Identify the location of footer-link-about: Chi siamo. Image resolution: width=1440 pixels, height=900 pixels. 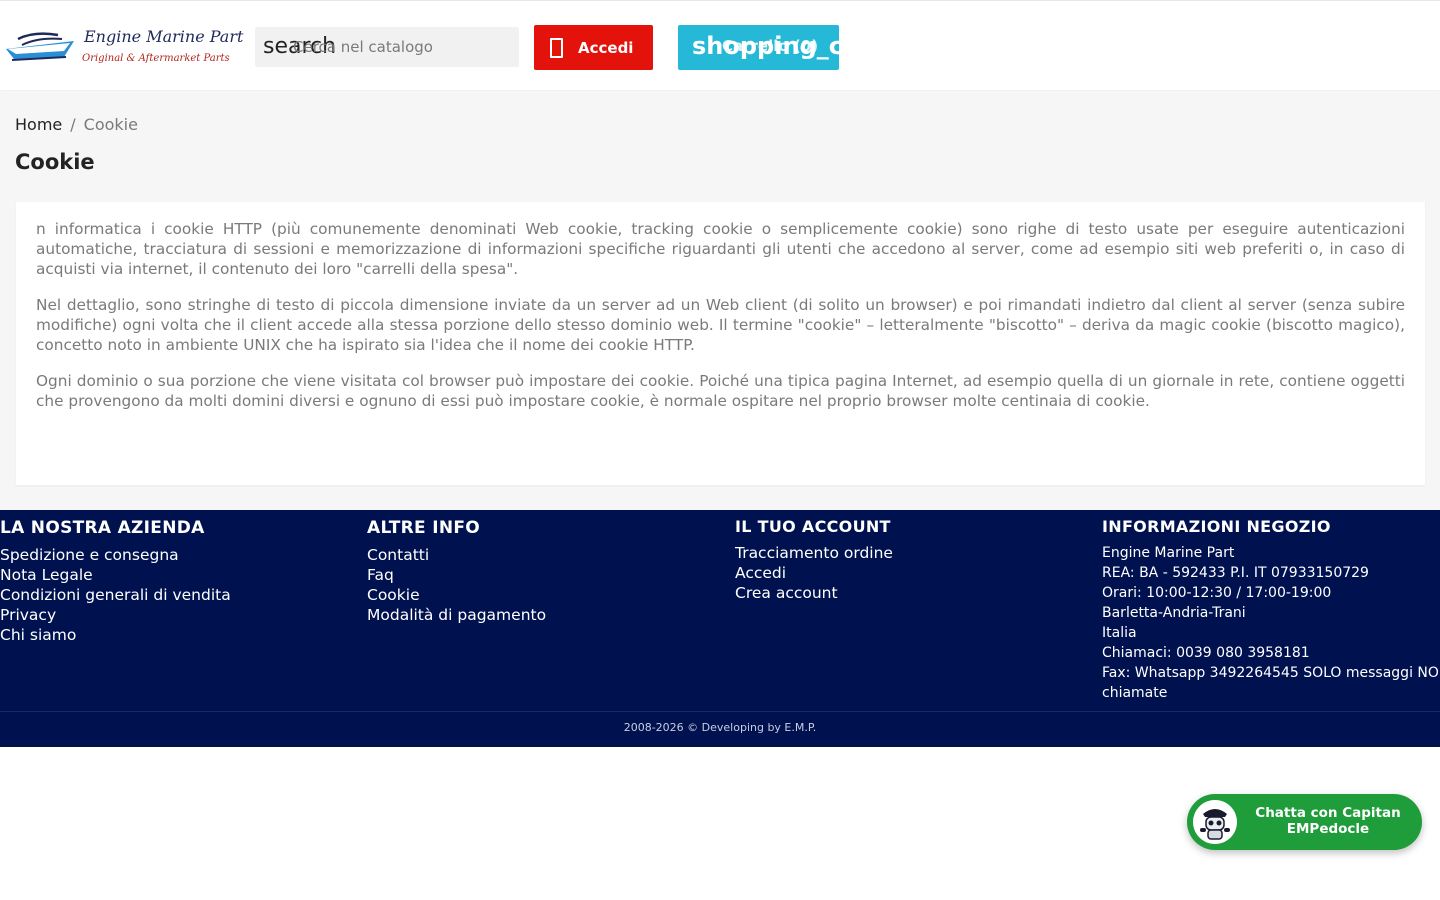
(115, 635).